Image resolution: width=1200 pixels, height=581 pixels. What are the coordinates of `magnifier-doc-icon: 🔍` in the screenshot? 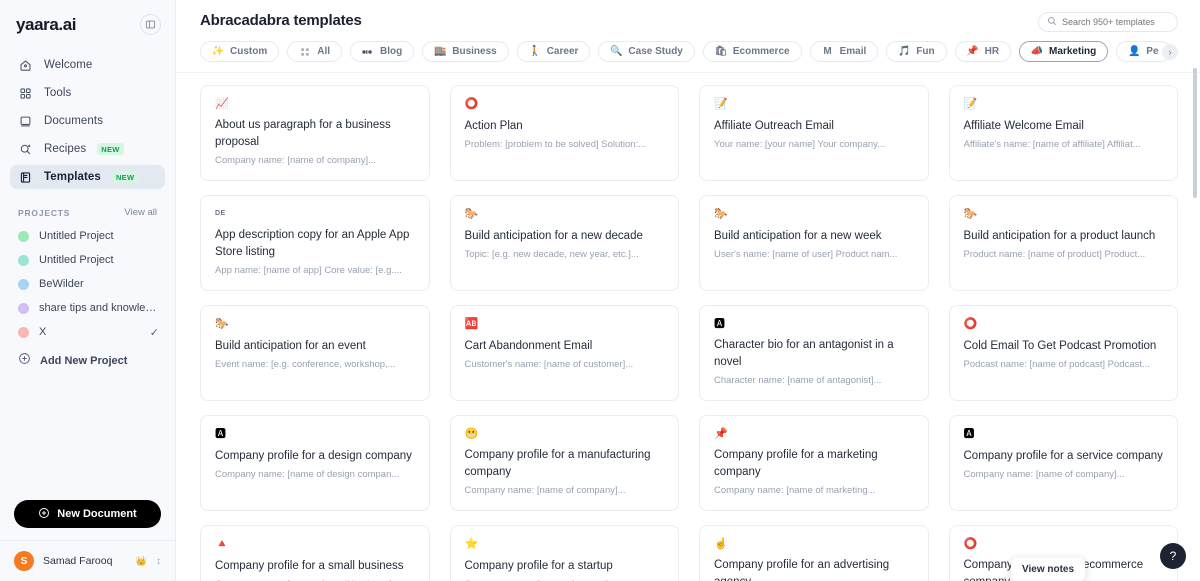 It's located at (616, 51).